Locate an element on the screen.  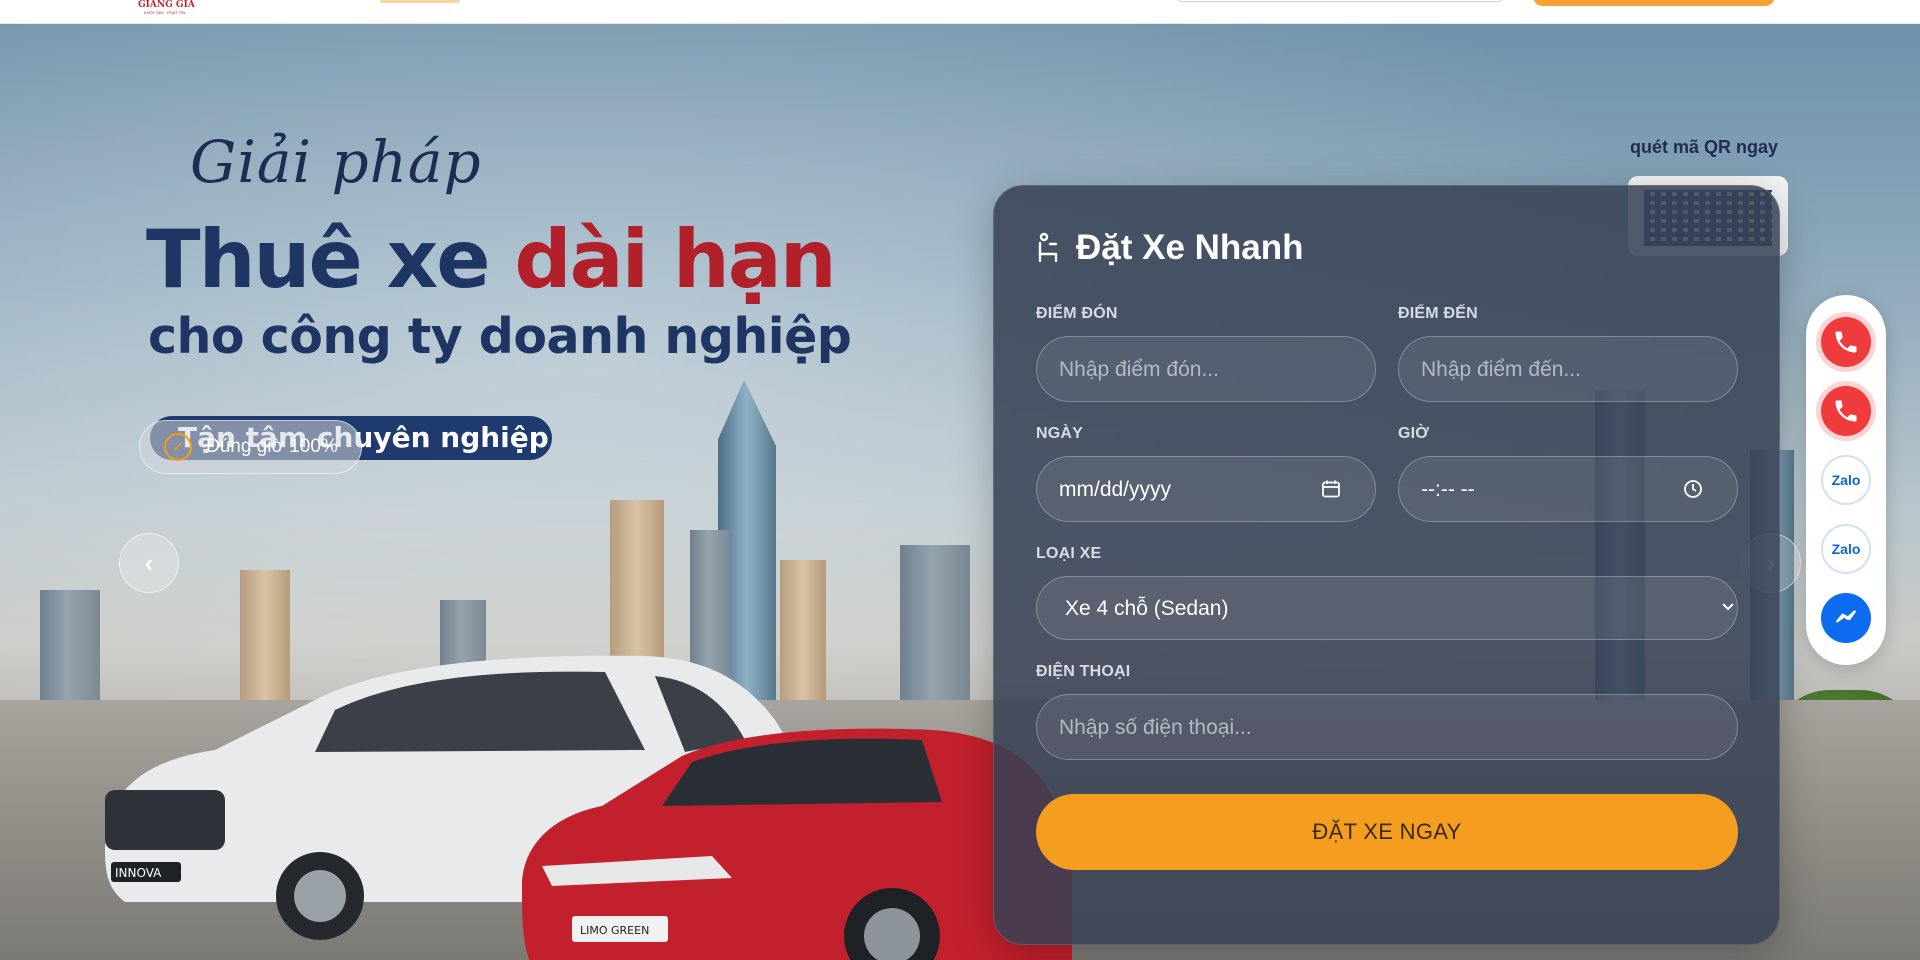
chevron-down-icon is located at coordinates (1728, 607).